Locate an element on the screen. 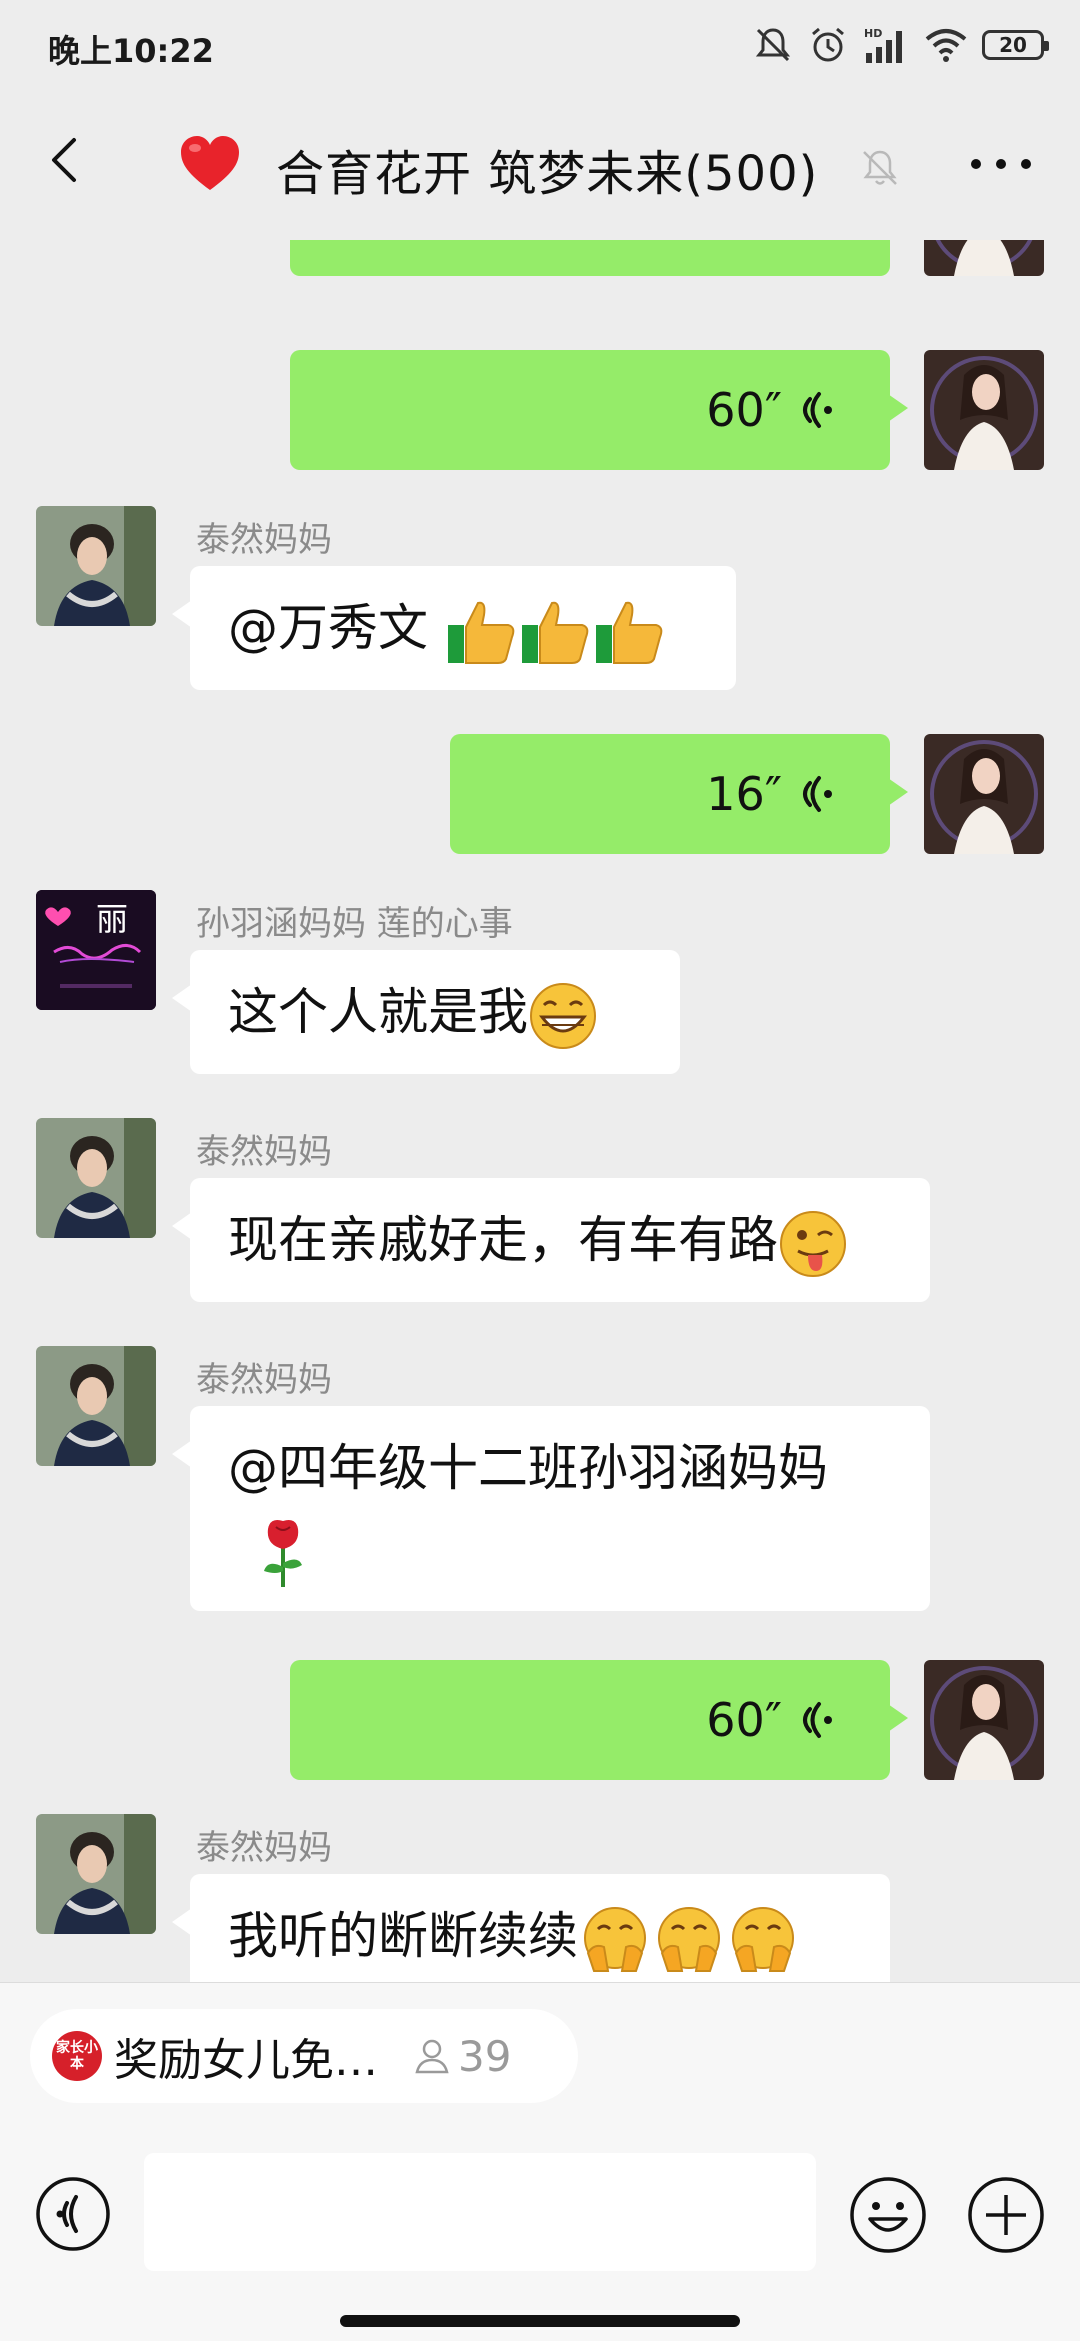  mini-program-count: 39 is located at coordinates (485, 2056).